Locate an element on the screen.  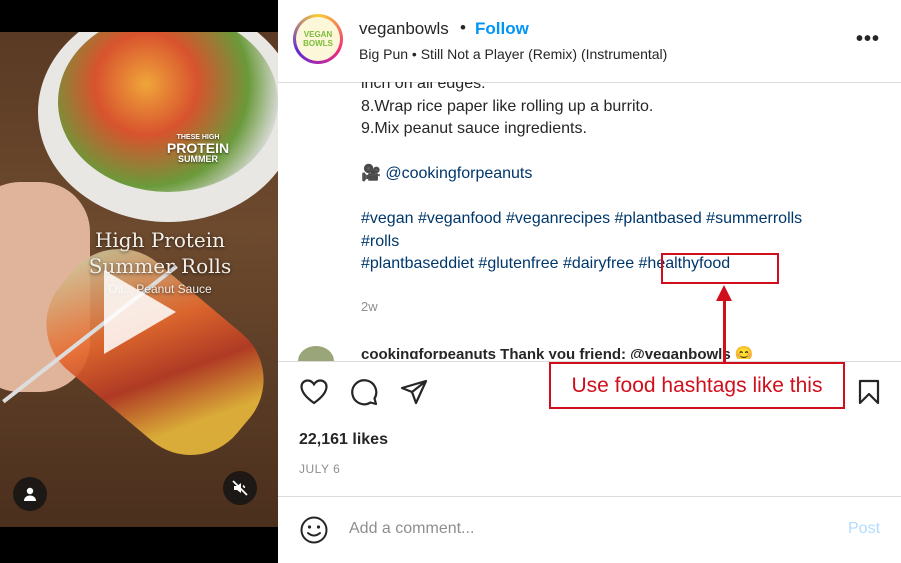
hashtags-group: #plantbaseddiet #glutenfree #dairyfree is located at coordinates (500, 263).